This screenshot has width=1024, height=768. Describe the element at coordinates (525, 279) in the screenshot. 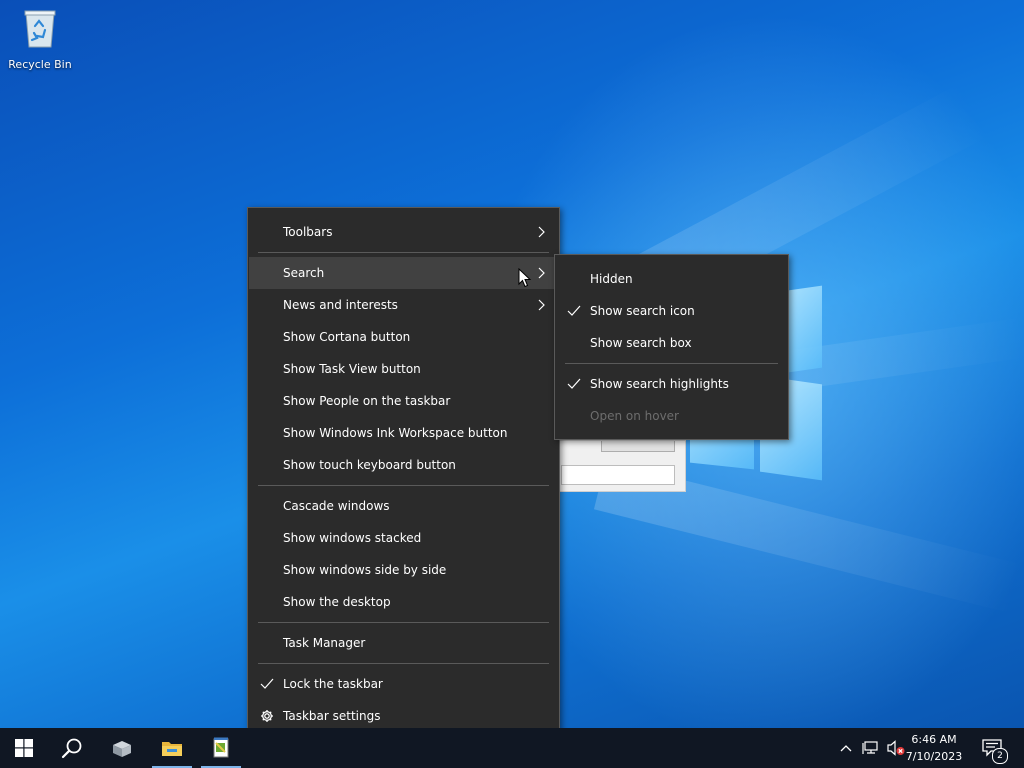

I see `mouse-cursor-icon` at that location.